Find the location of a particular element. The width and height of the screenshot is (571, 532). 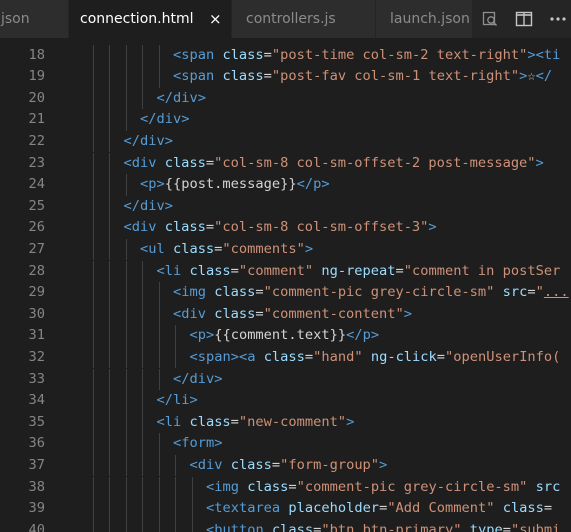

code-line: 37 <div class="form-group"> is located at coordinates (285, 465).